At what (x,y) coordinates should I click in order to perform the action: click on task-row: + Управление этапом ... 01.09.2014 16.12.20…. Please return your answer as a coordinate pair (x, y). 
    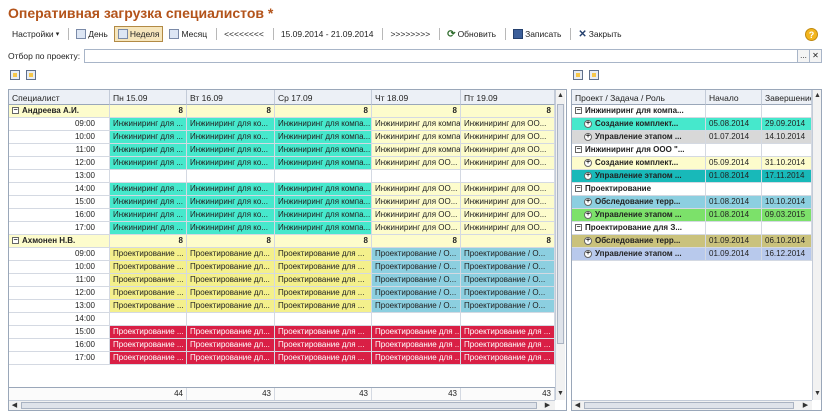
    Looking at the image, I should click on (692, 254).